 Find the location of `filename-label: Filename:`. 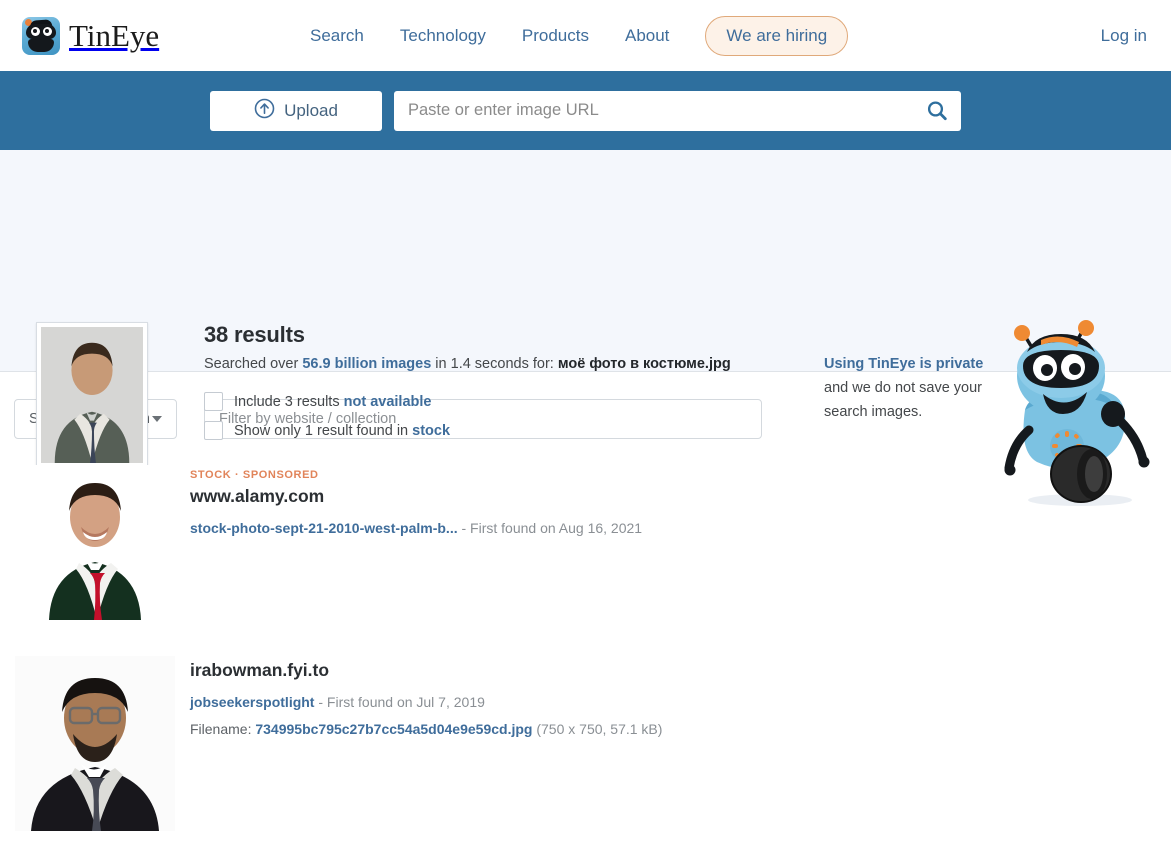

filename-label: Filename: is located at coordinates (223, 729).